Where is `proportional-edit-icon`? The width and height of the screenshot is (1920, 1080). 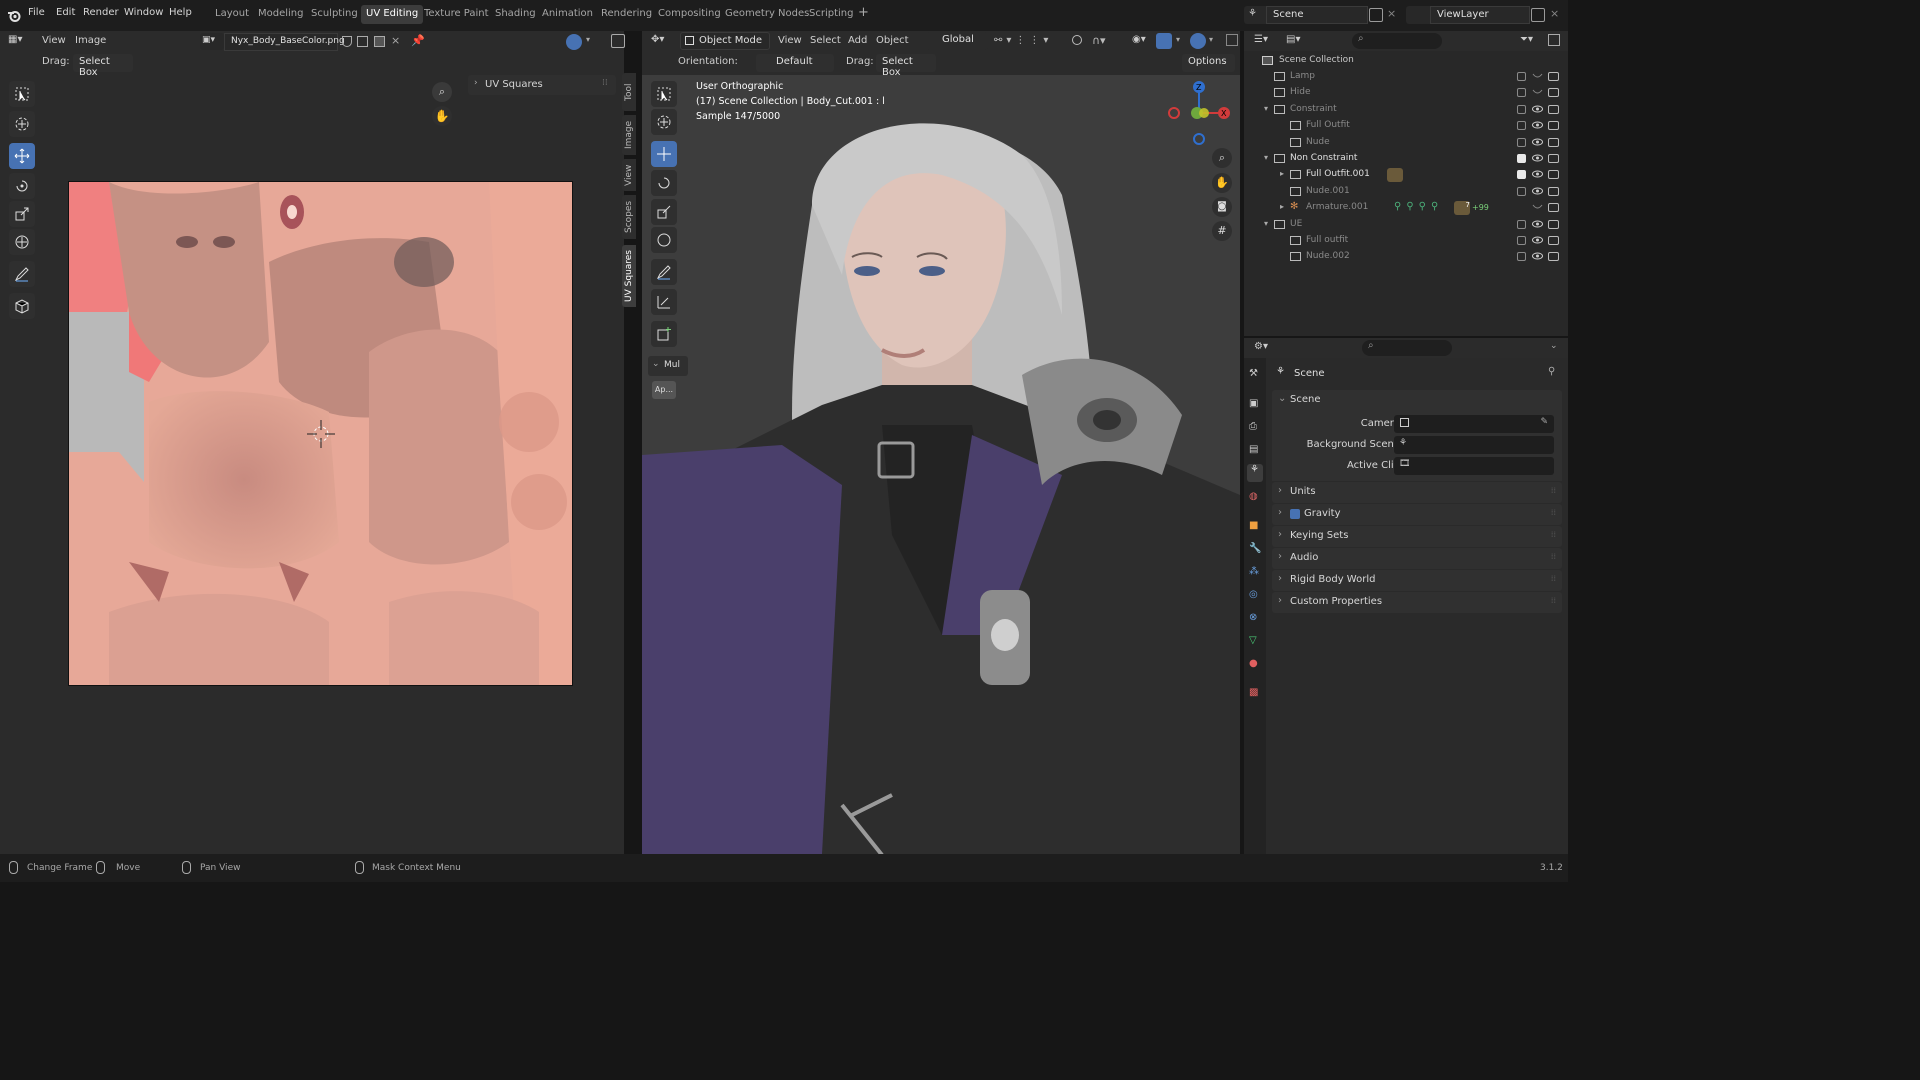 proportional-edit-icon is located at coordinates (1077, 40).